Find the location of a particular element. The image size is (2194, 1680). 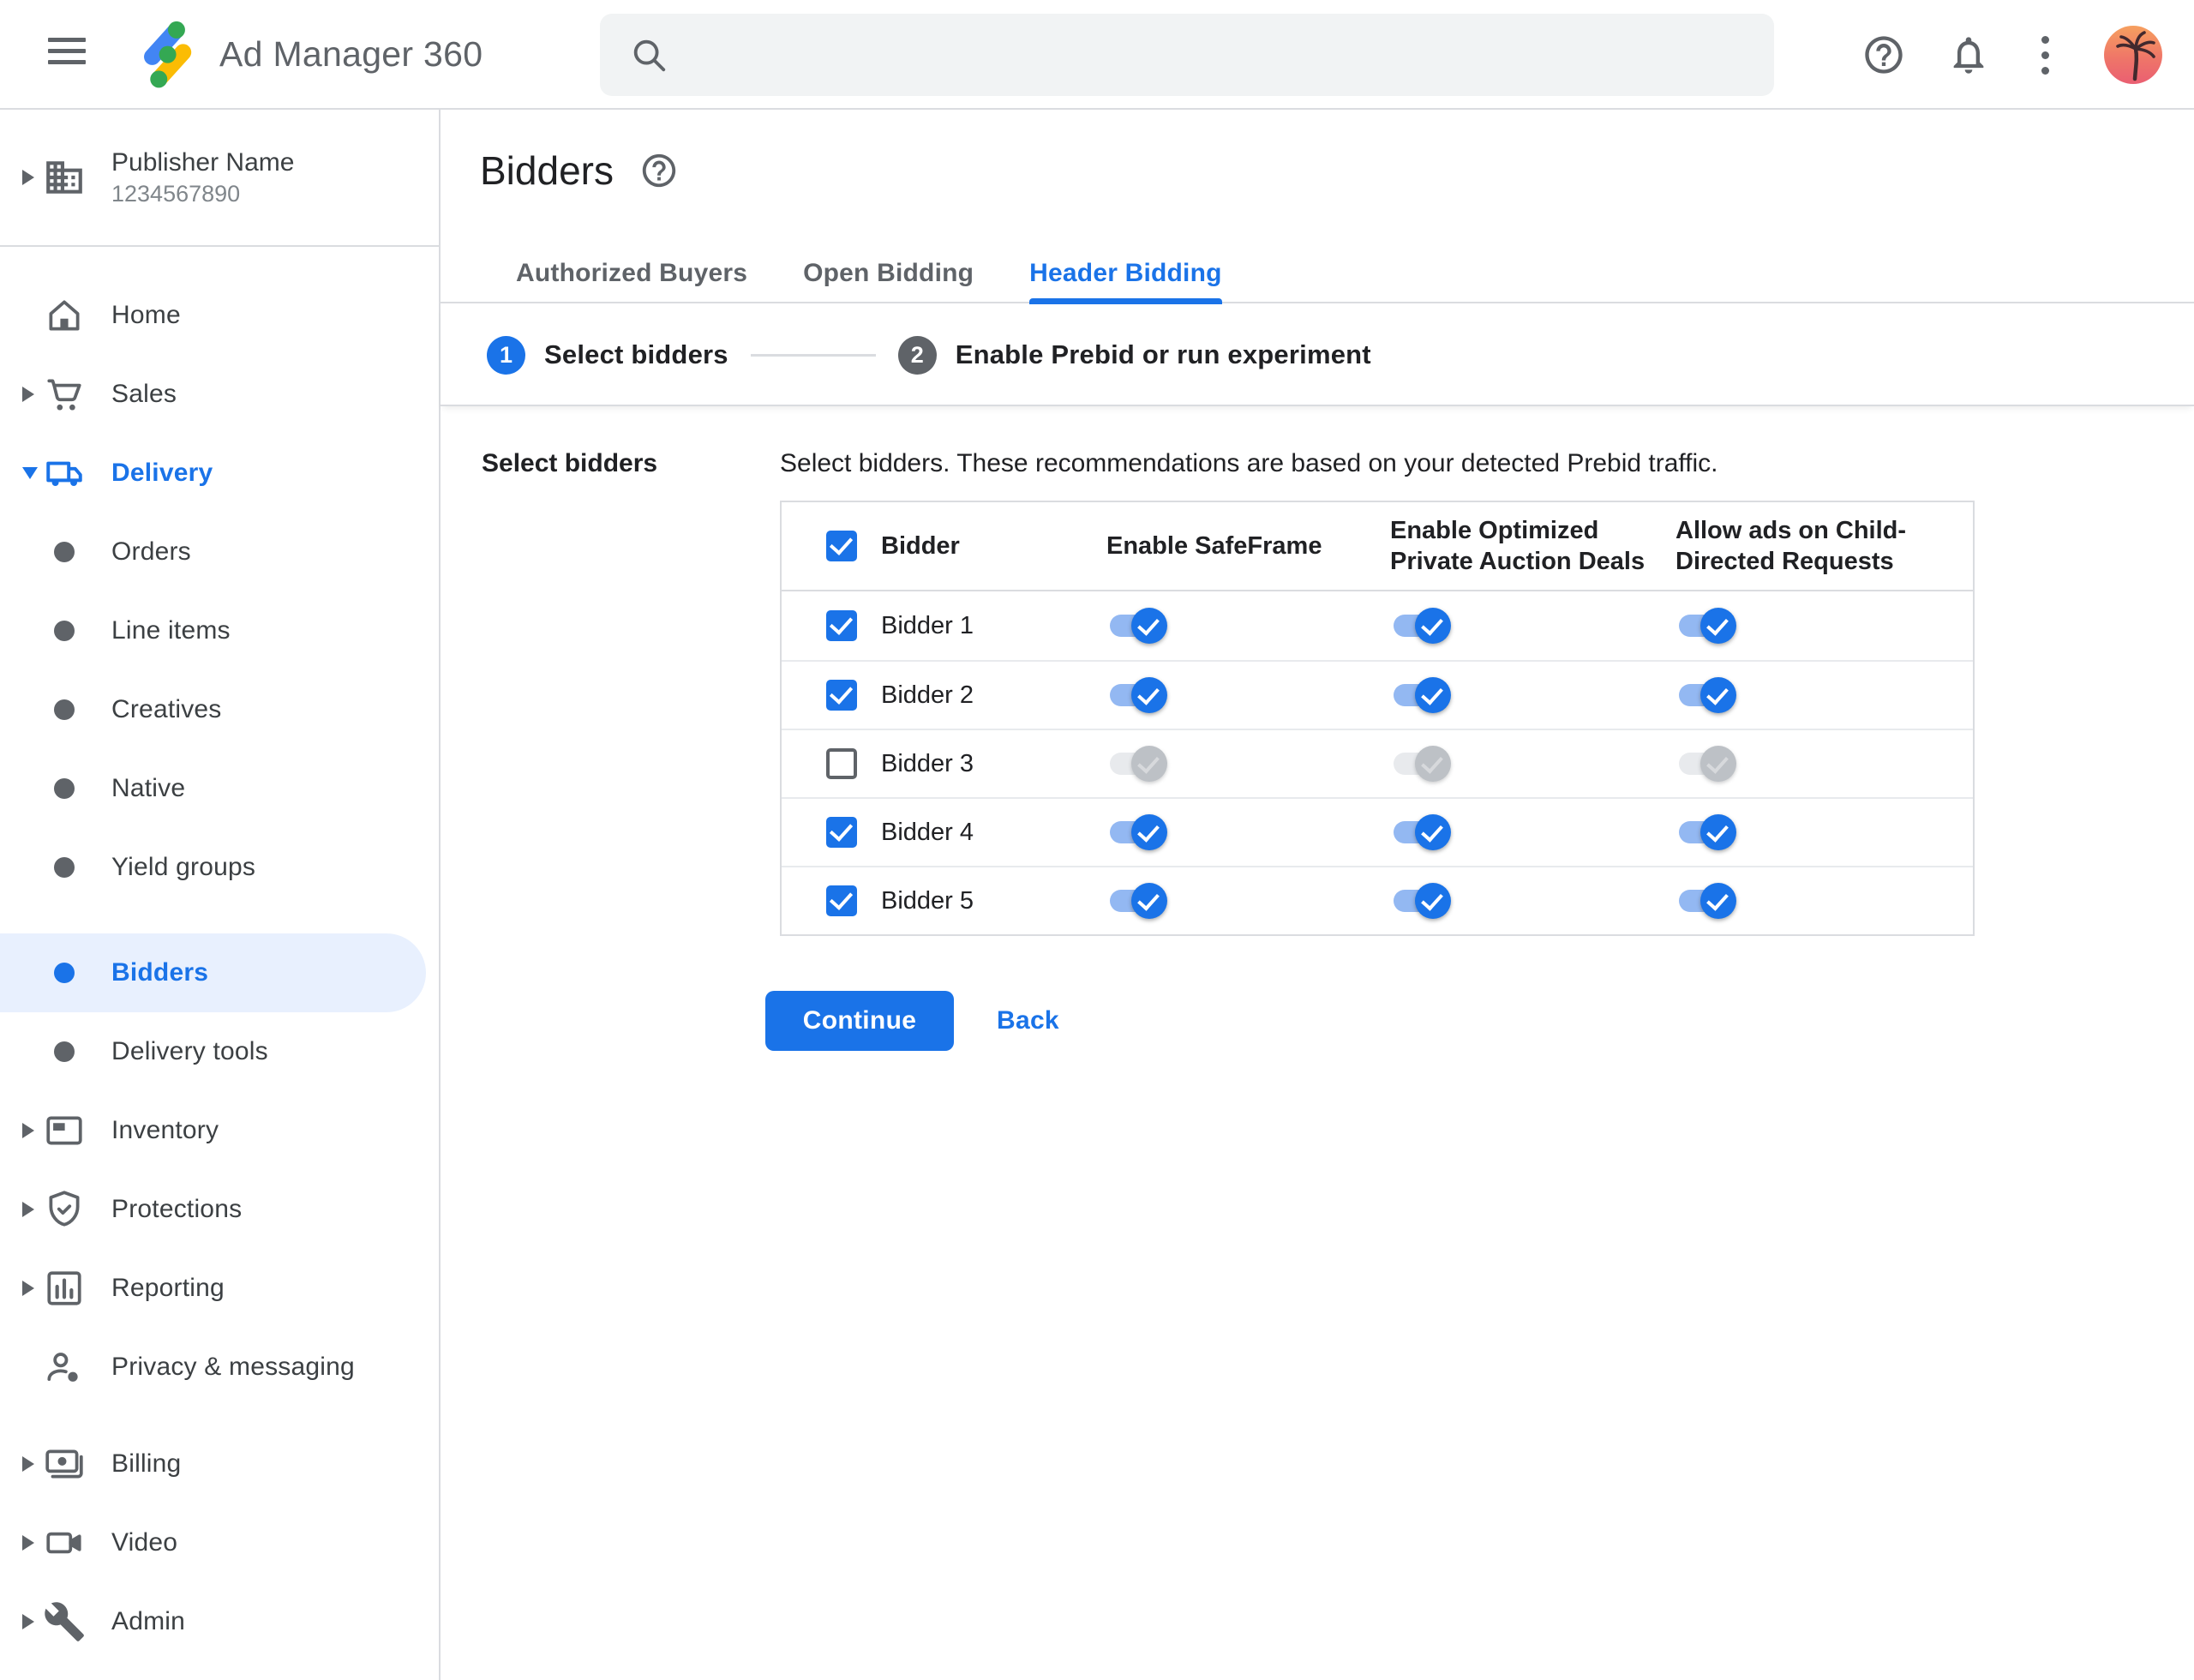

publisher-id: 1234567890 is located at coordinates (176, 194).